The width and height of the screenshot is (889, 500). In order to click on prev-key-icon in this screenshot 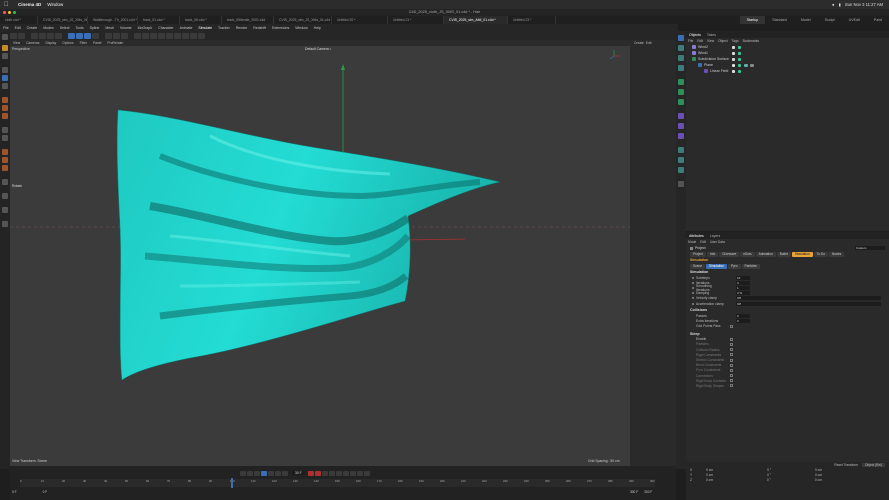, I will do `click(250, 473)`.